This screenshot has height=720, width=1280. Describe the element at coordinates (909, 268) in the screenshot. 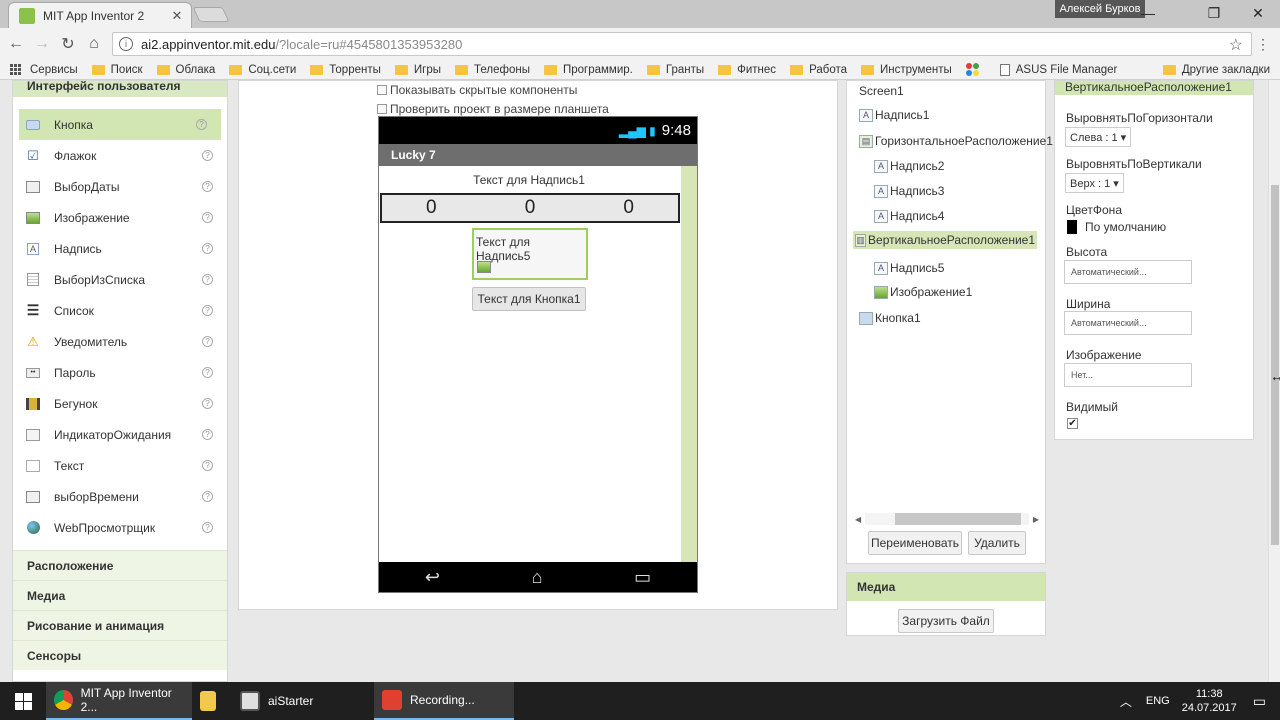

I see `tree-item-label5: A Надпись5` at that location.